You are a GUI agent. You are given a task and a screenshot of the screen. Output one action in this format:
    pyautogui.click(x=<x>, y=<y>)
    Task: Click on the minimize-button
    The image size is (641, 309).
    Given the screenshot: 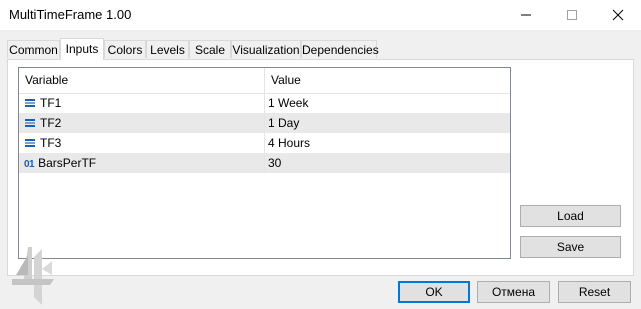 What is the action you would take?
    pyautogui.click(x=526, y=15)
    